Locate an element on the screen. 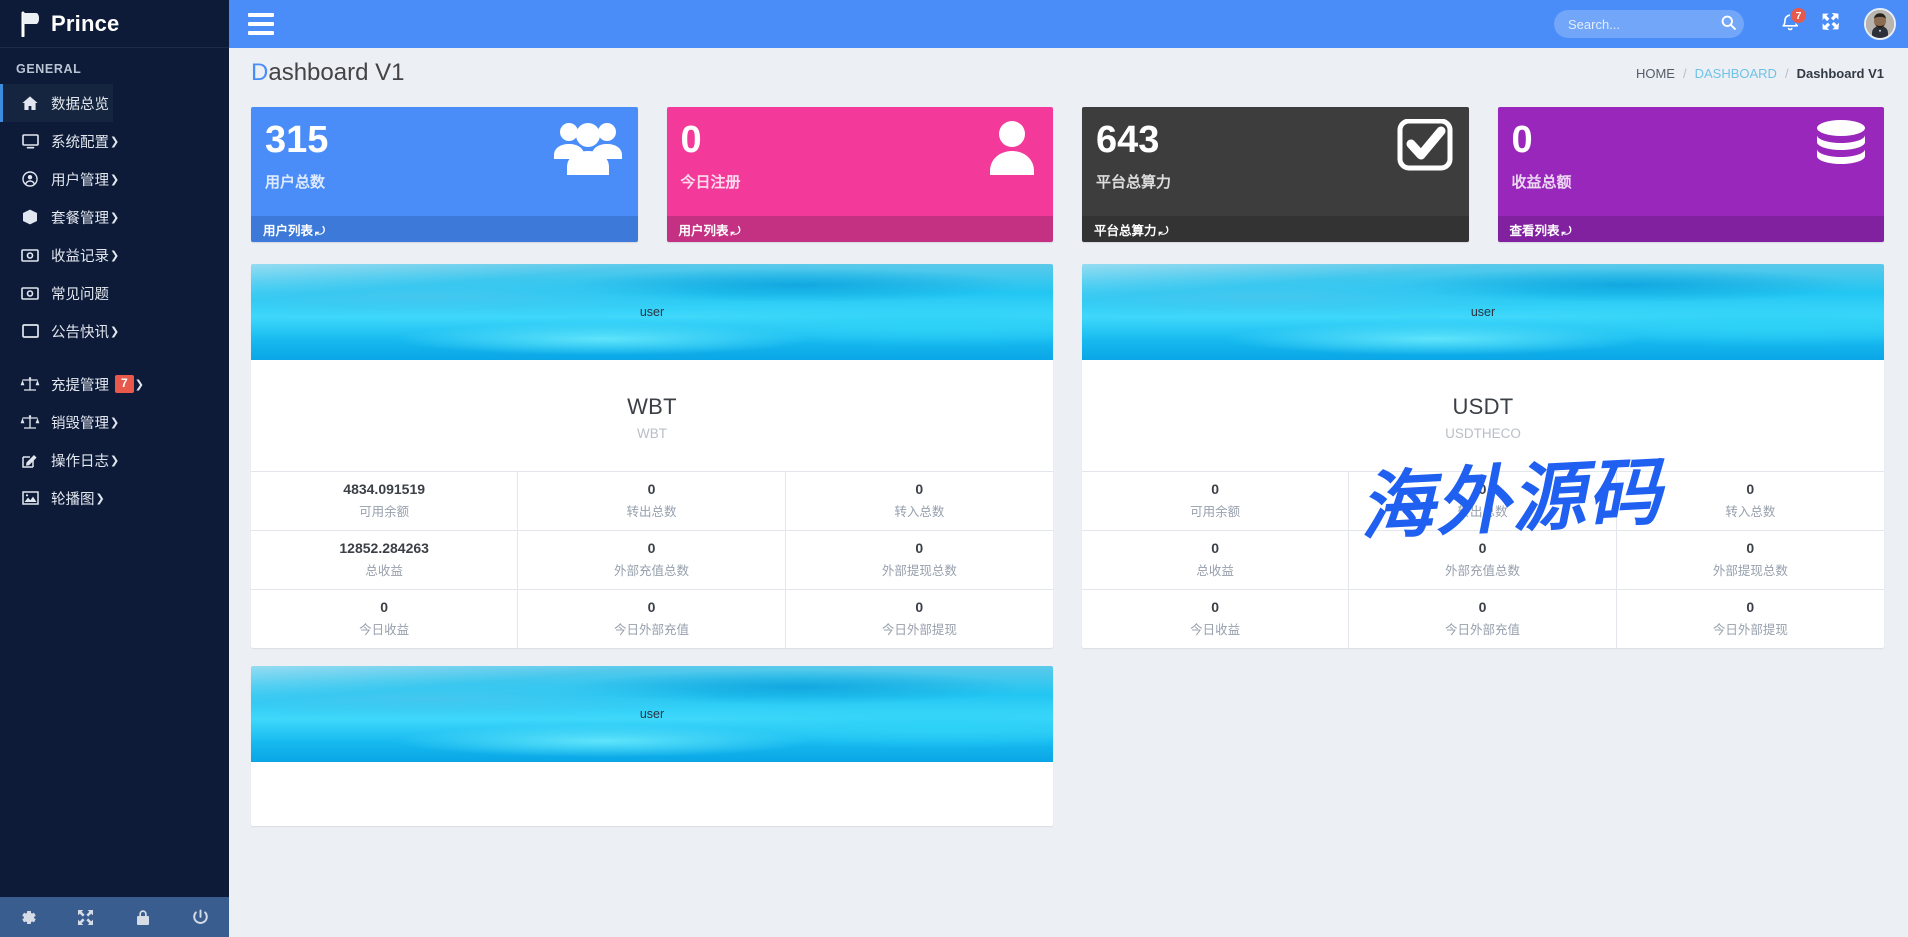  box-icon is located at coordinates (30, 217).